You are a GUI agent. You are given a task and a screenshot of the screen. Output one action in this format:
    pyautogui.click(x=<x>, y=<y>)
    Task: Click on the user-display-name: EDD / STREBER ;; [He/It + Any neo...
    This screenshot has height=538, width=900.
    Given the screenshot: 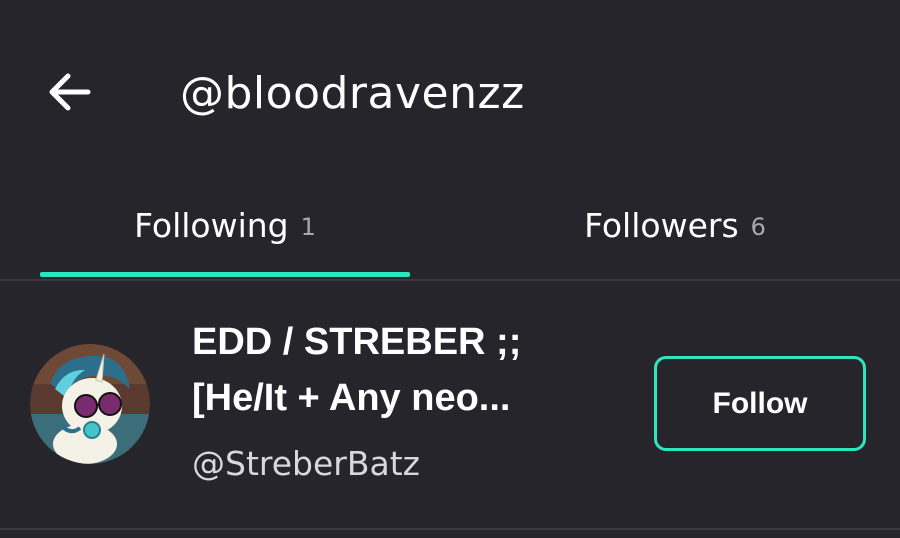 What is the action you would take?
    pyautogui.click(x=402, y=370)
    